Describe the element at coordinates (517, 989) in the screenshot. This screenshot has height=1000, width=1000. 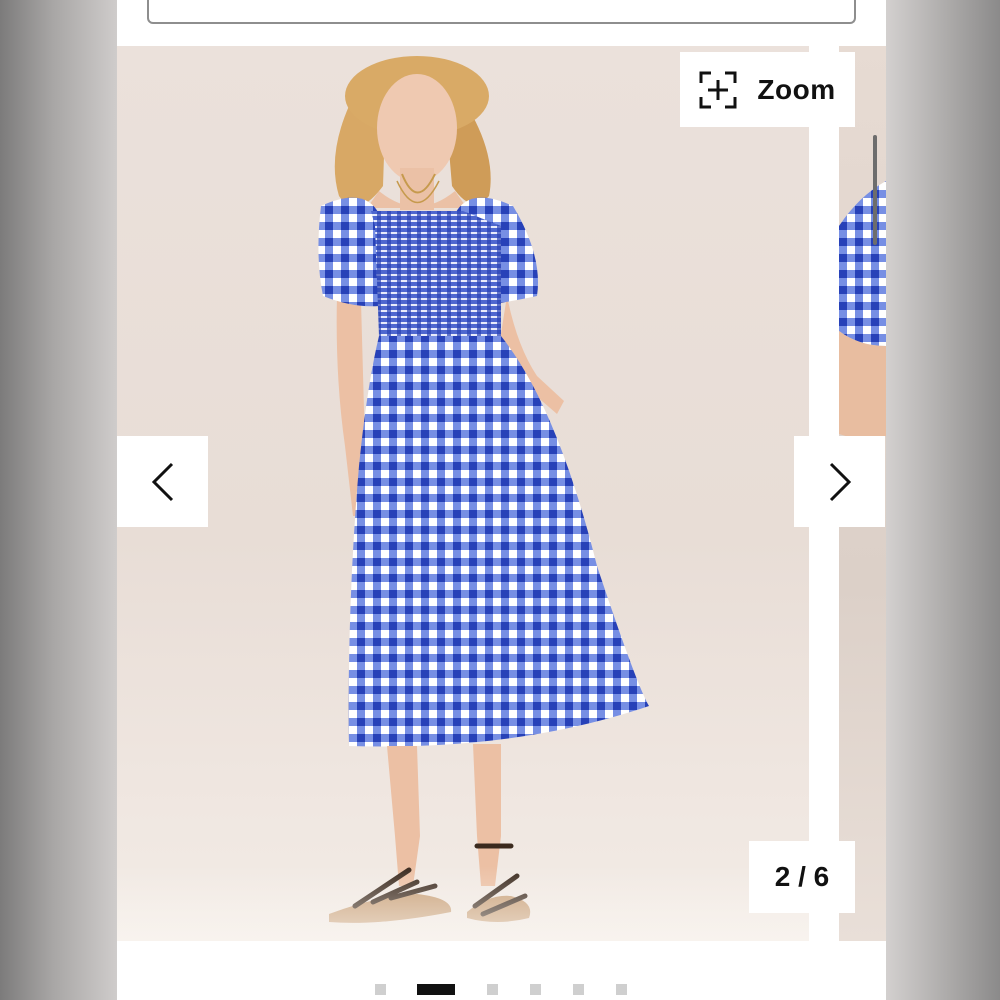
I see `pagination-dots` at that location.